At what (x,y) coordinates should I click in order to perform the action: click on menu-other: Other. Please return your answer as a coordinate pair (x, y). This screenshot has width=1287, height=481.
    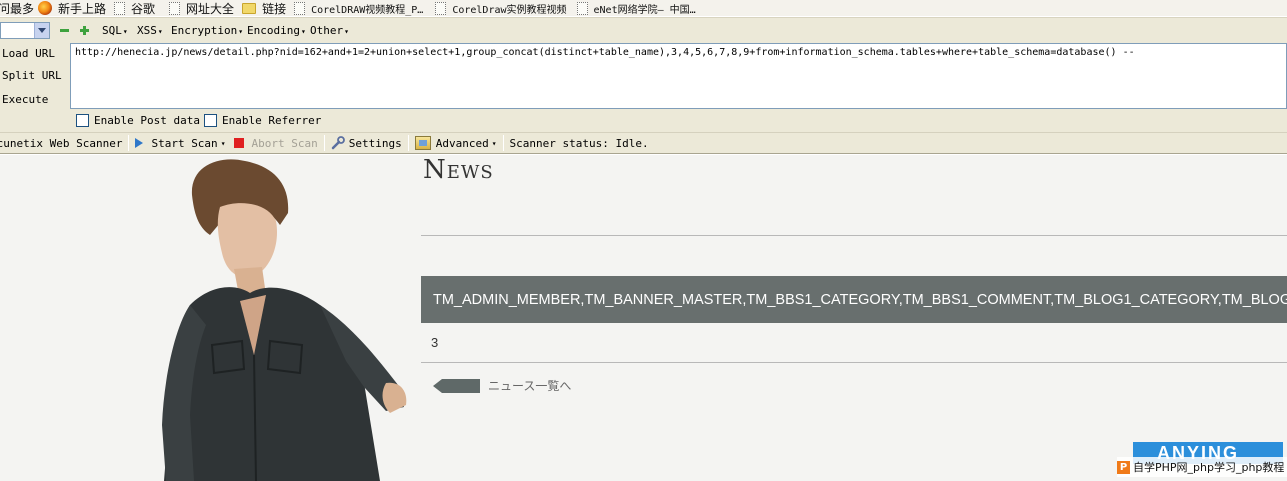
    Looking at the image, I should click on (329, 30).